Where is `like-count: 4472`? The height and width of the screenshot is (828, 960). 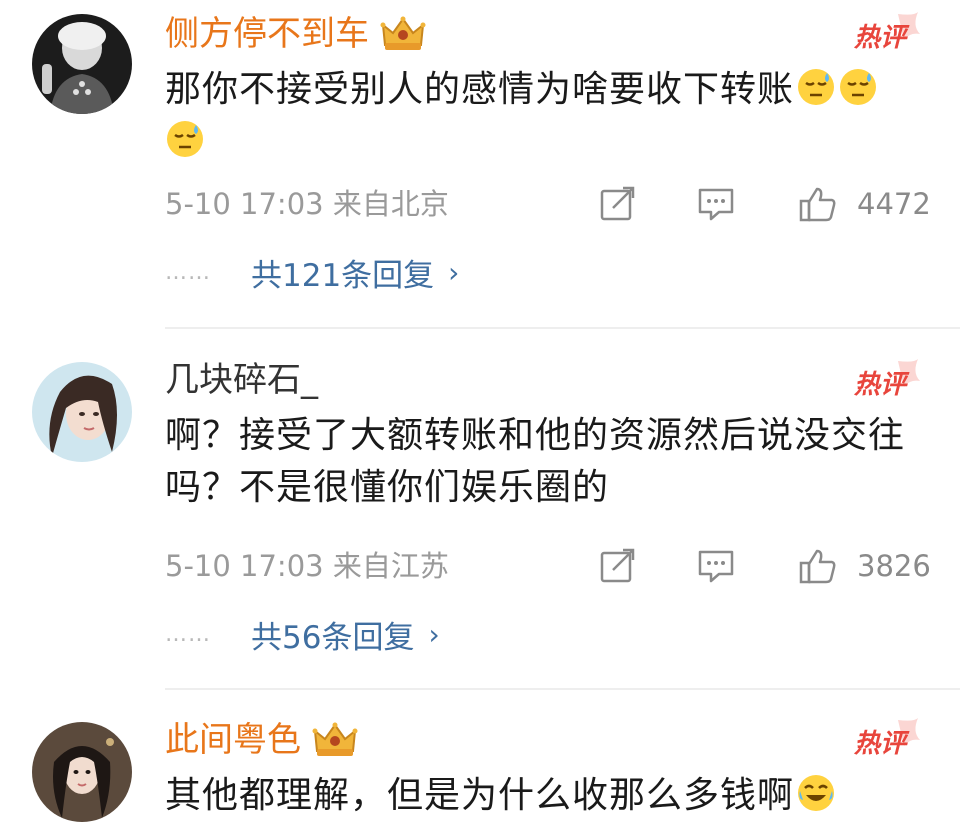 like-count: 4472 is located at coordinates (894, 204).